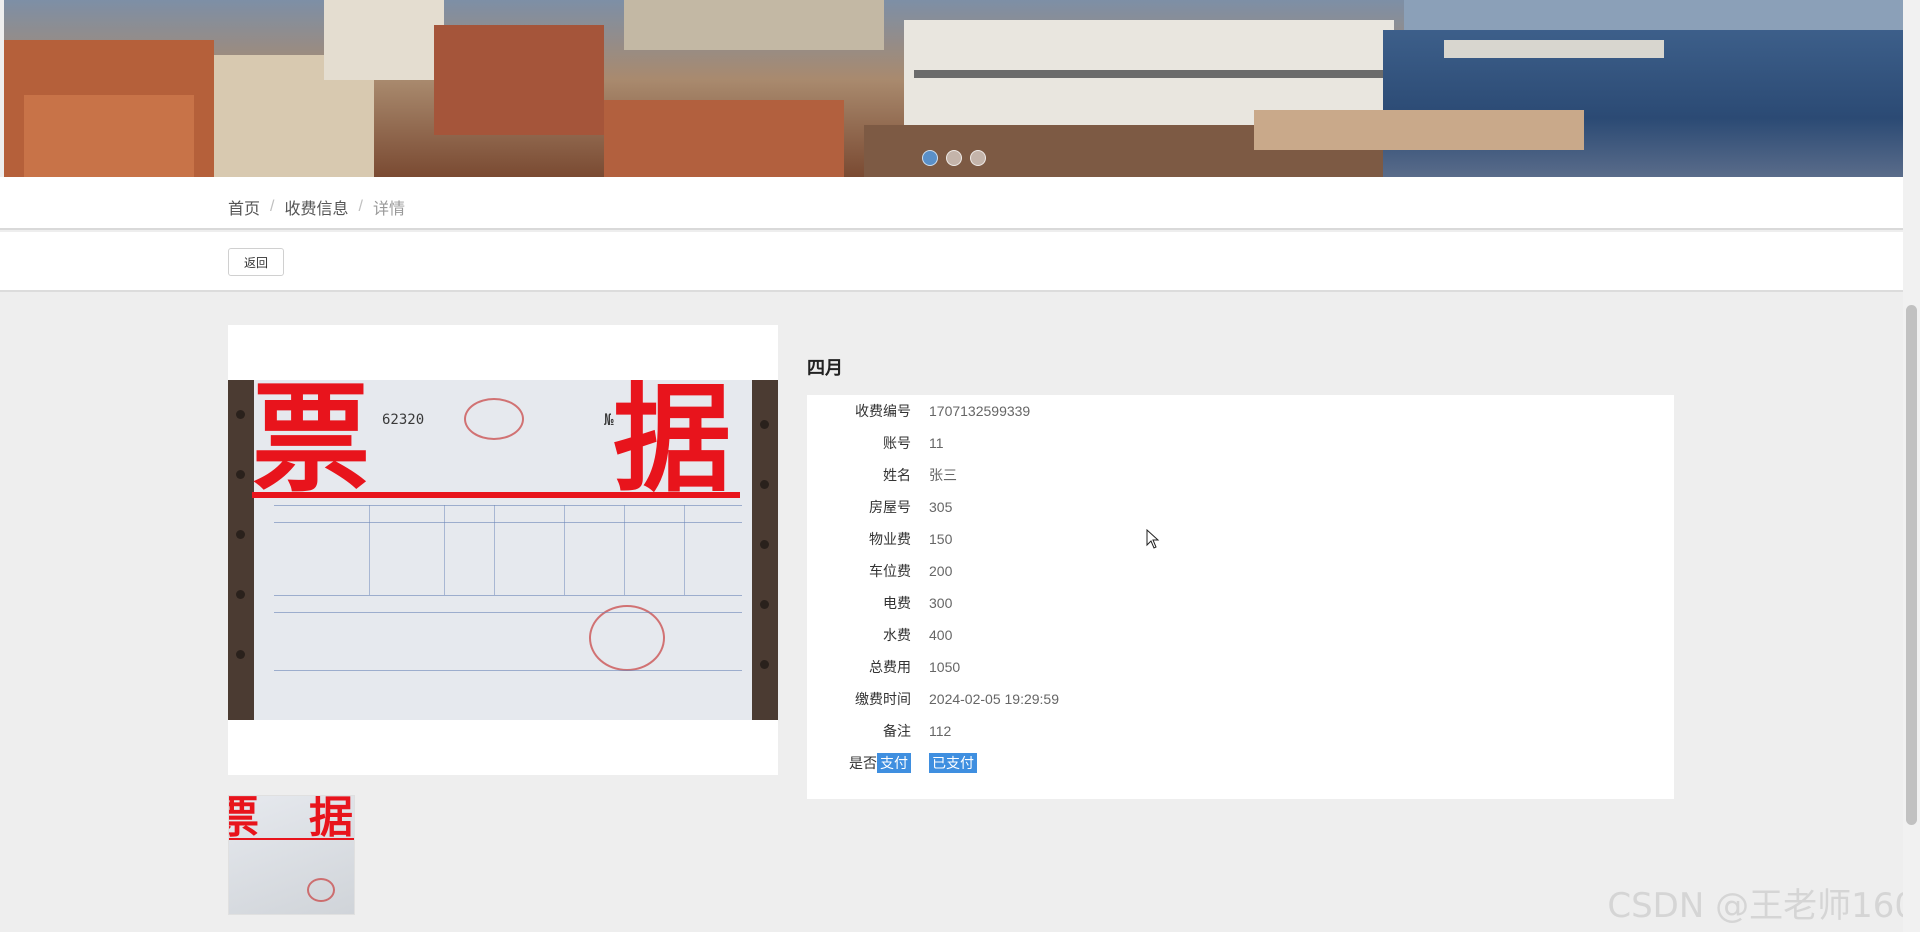 The height and width of the screenshot is (932, 1920). I want to click on field-value: 400, so click(941, 635).